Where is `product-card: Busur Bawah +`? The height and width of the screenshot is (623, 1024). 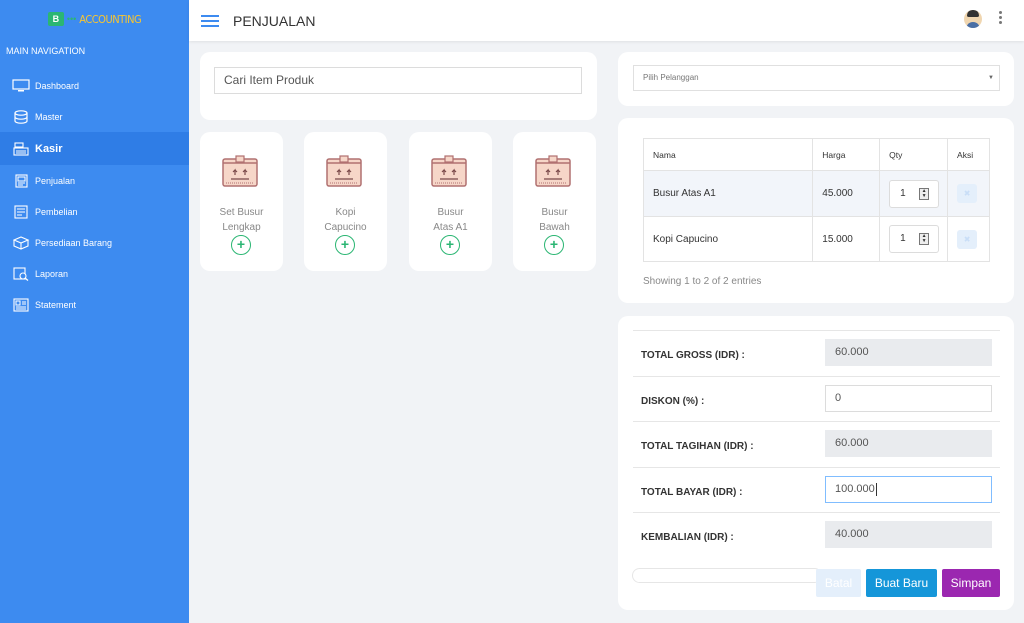 product-card: Busur Bawah + is located at coordinates (554, 201).